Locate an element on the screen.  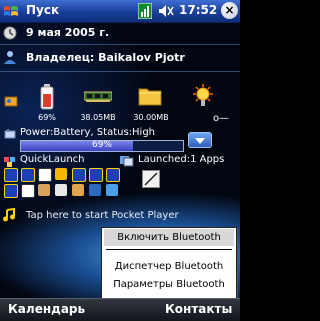
menu-item-bluetooth-settings: Параметры Bluetooth is located at coordinates (169, 284).